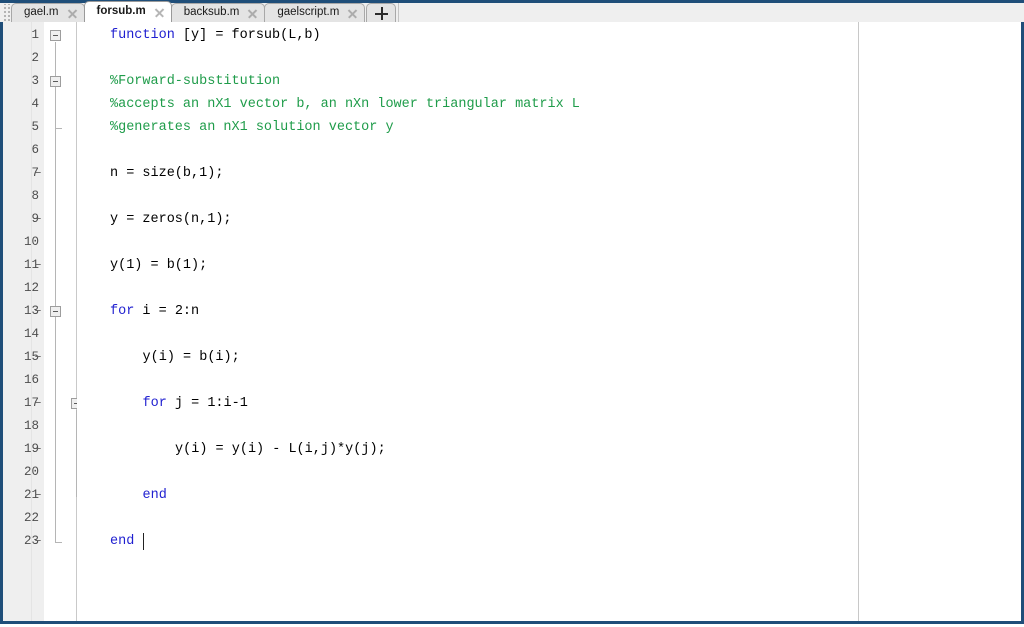 The width and height of the screenshot is (1024, 627). What do you see at coordinates (143, 541) in the screenshot?
I see `text-caret` at bounding box center [143, 541].